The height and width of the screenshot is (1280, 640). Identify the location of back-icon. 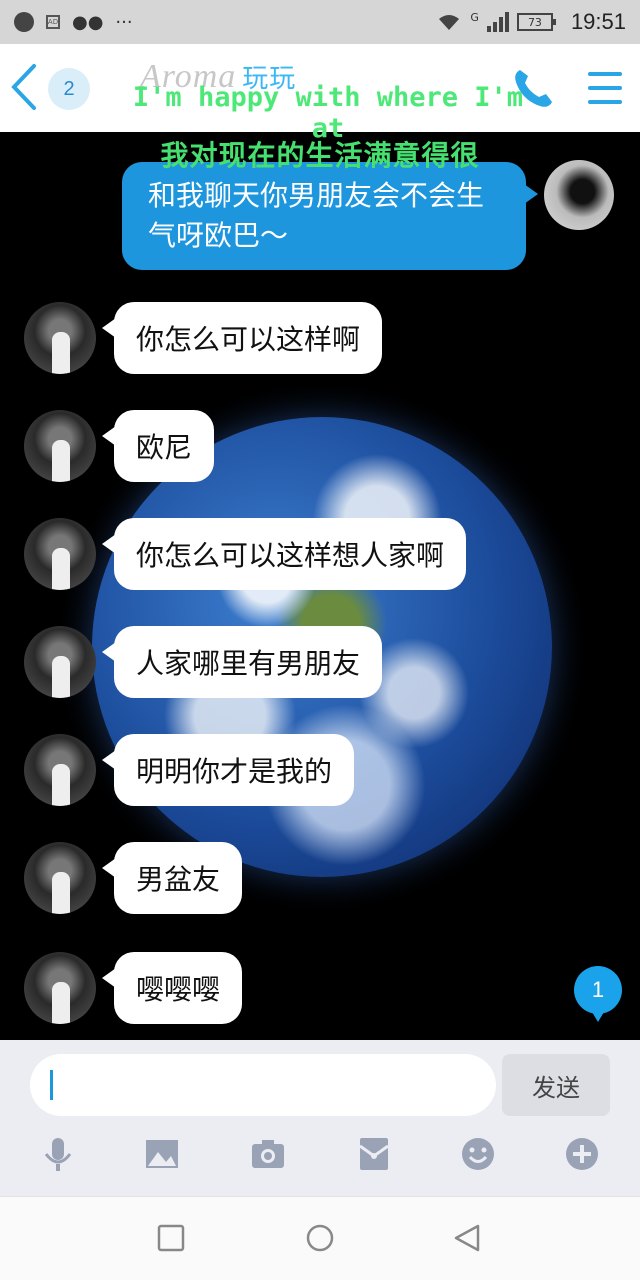
(23, 87).